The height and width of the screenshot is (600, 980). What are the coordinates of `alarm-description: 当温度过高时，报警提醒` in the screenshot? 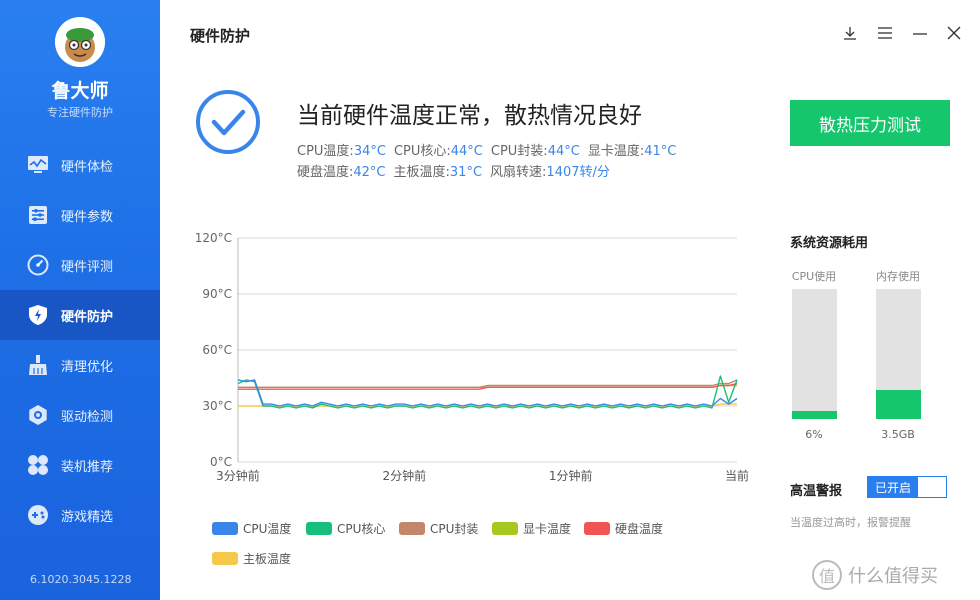 It's located at (850, 522).